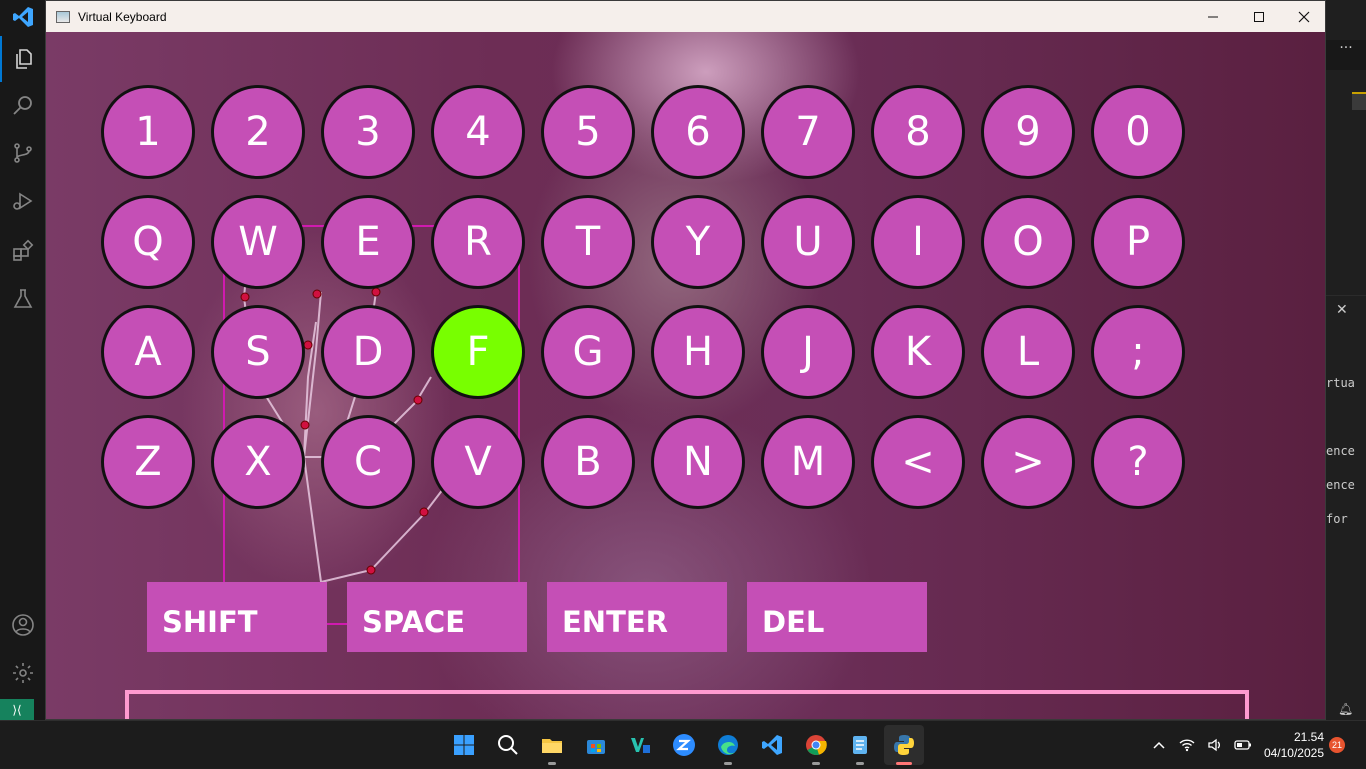 The height and width of the screenshot is (769, 1366). What do you see at coordinates (1291, 745) in the screenshot?
I see `clock: 21.54 04/10/2025` at bounding box center [1291, 745].